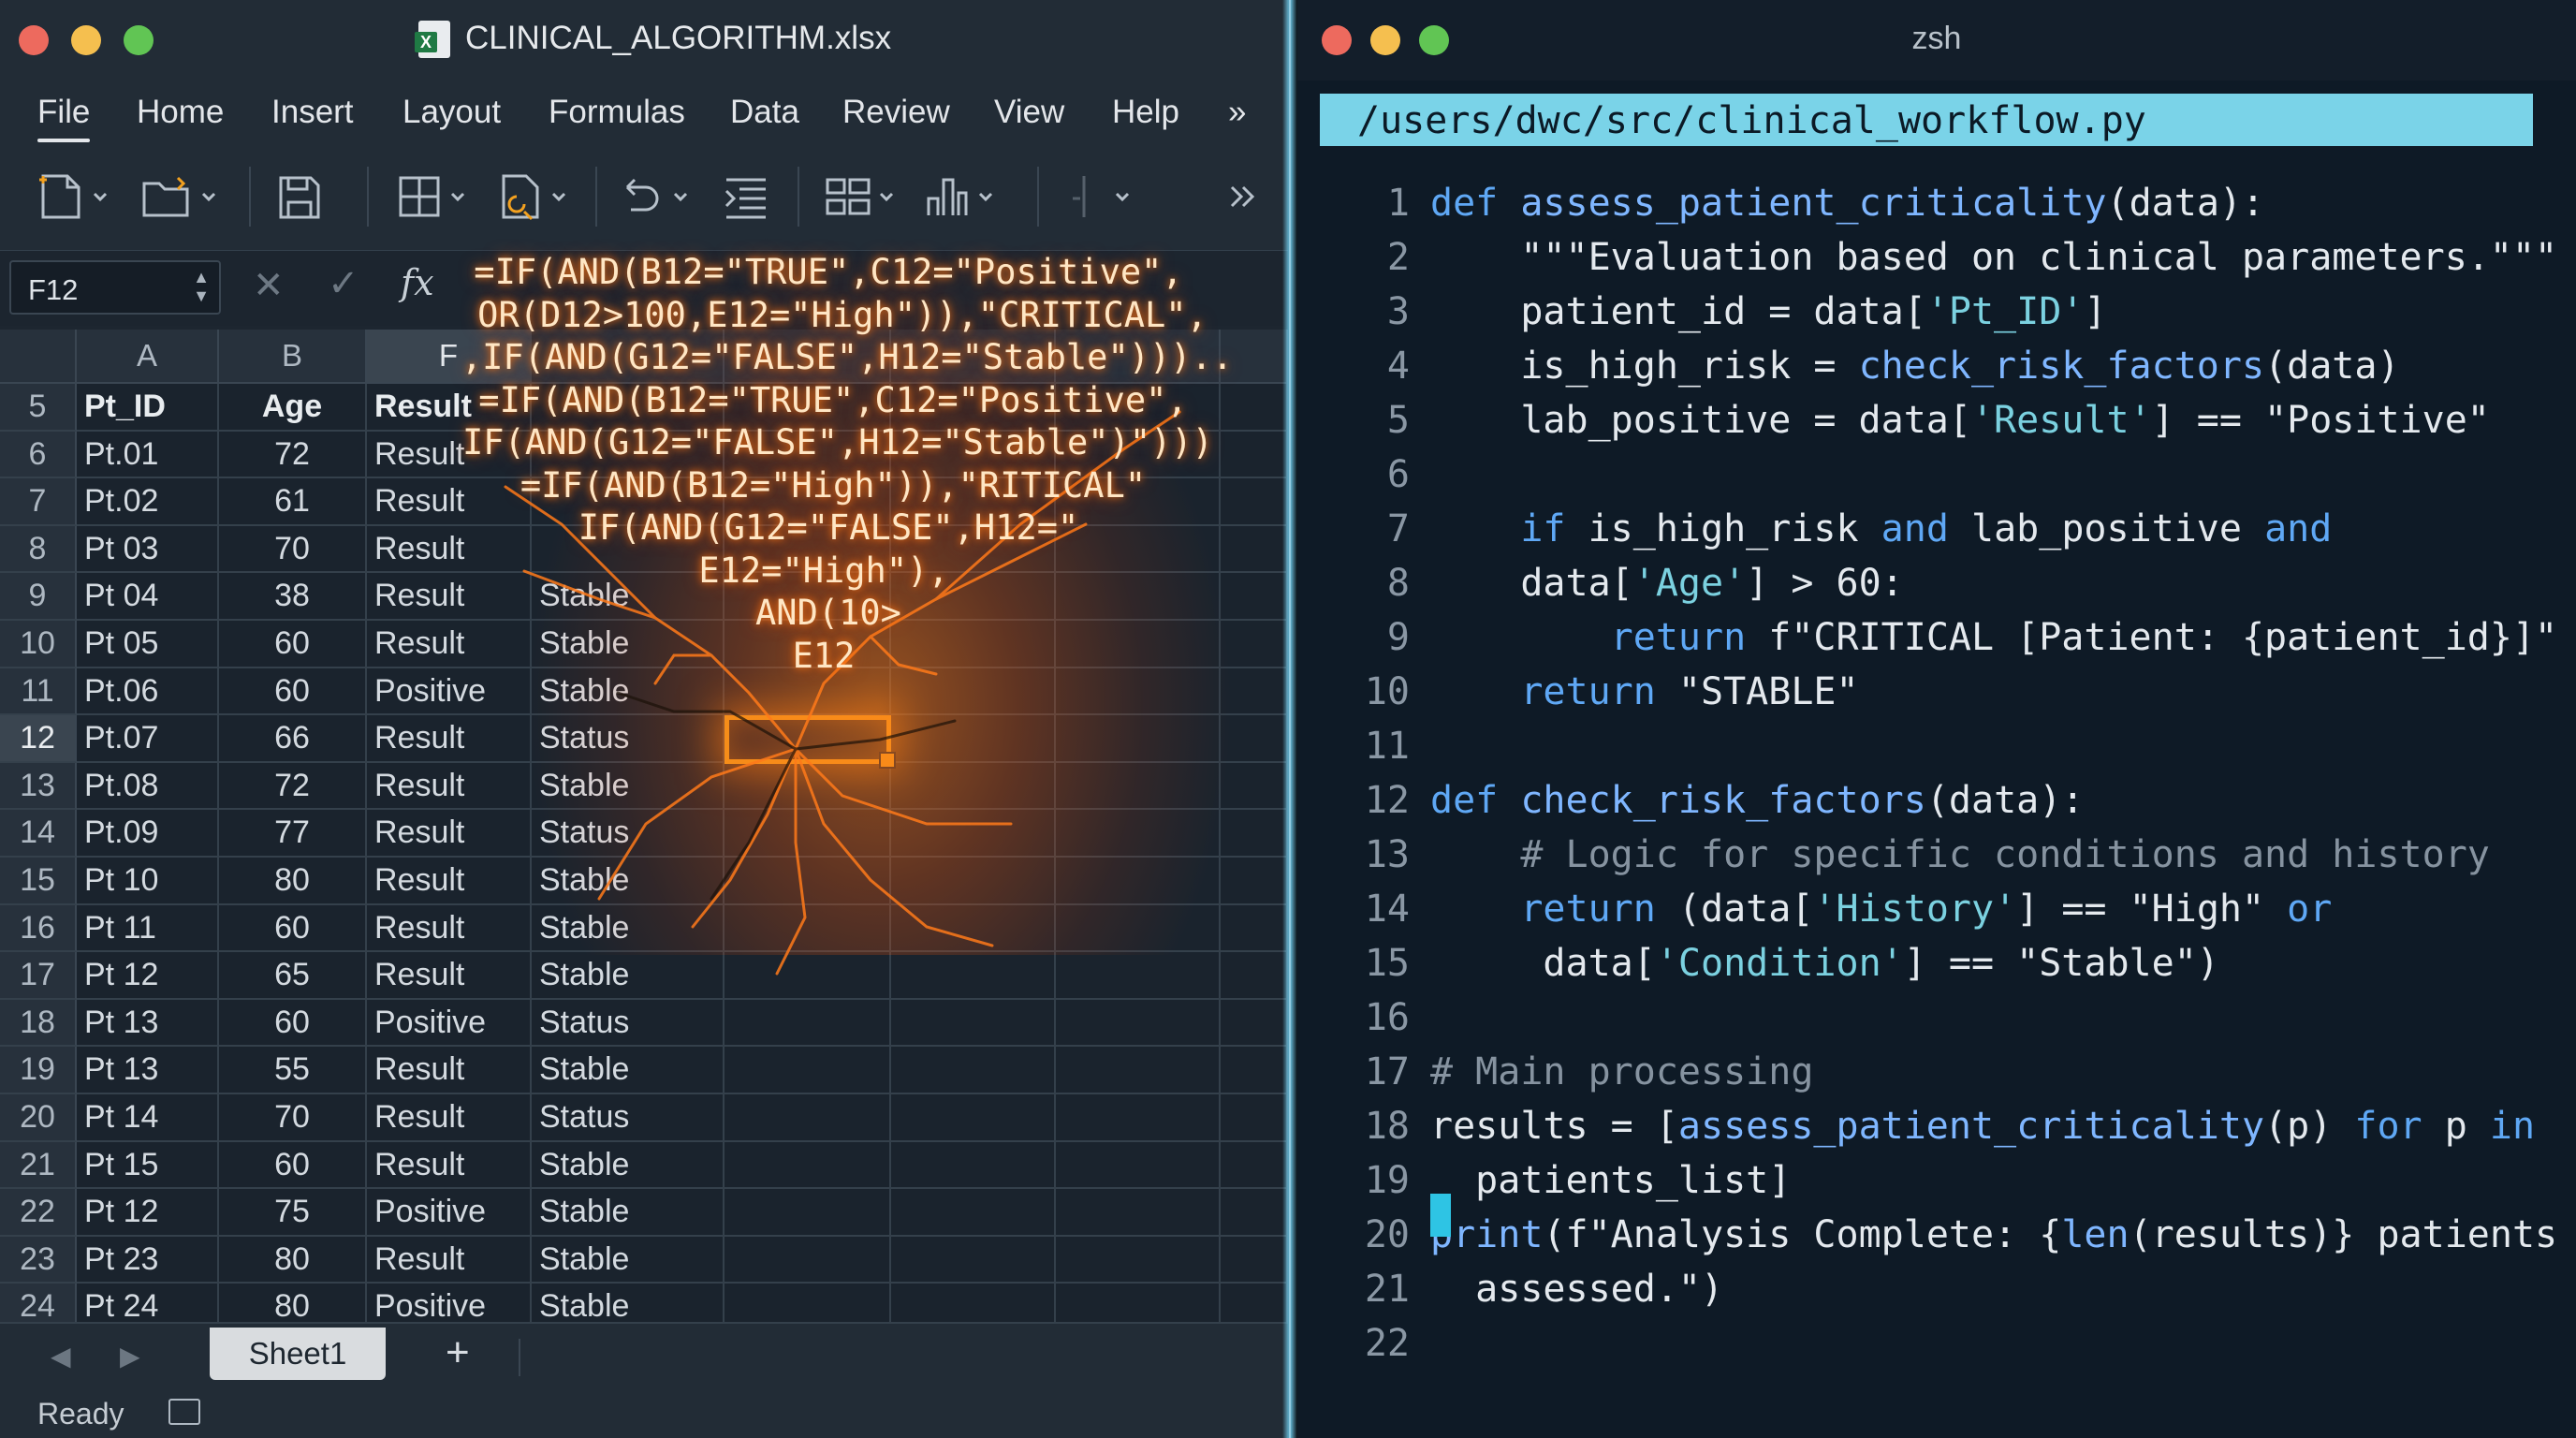  I want to click on table-cell: 66, so click(293, 739).